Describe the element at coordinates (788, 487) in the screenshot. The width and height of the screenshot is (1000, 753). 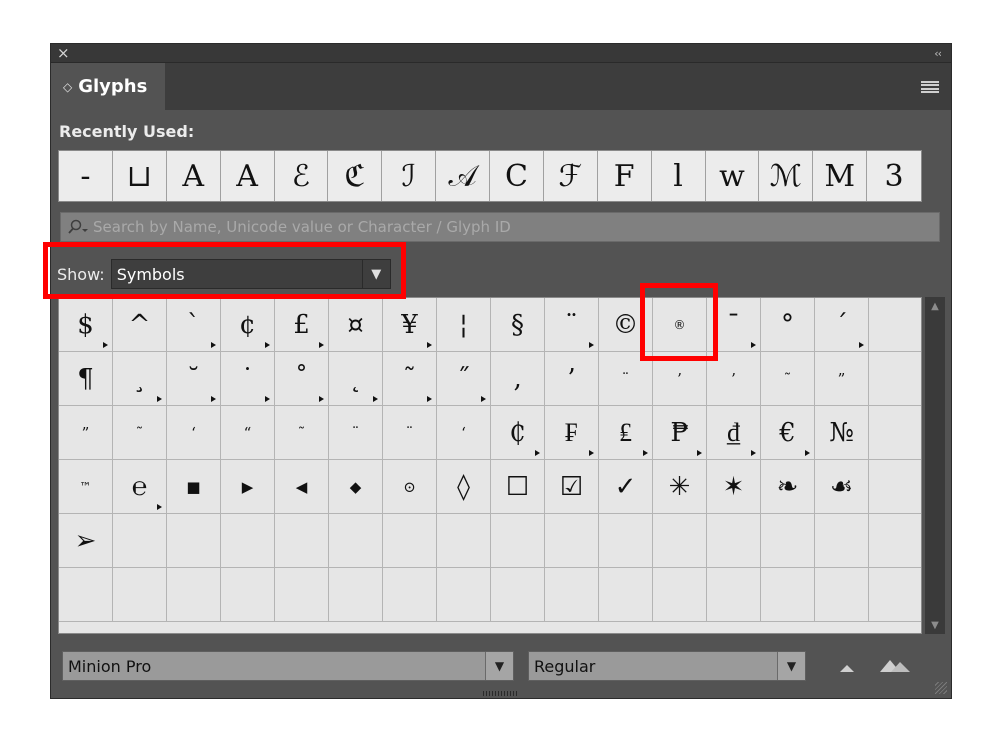
I see `glyph-cell: ❧` at that location.